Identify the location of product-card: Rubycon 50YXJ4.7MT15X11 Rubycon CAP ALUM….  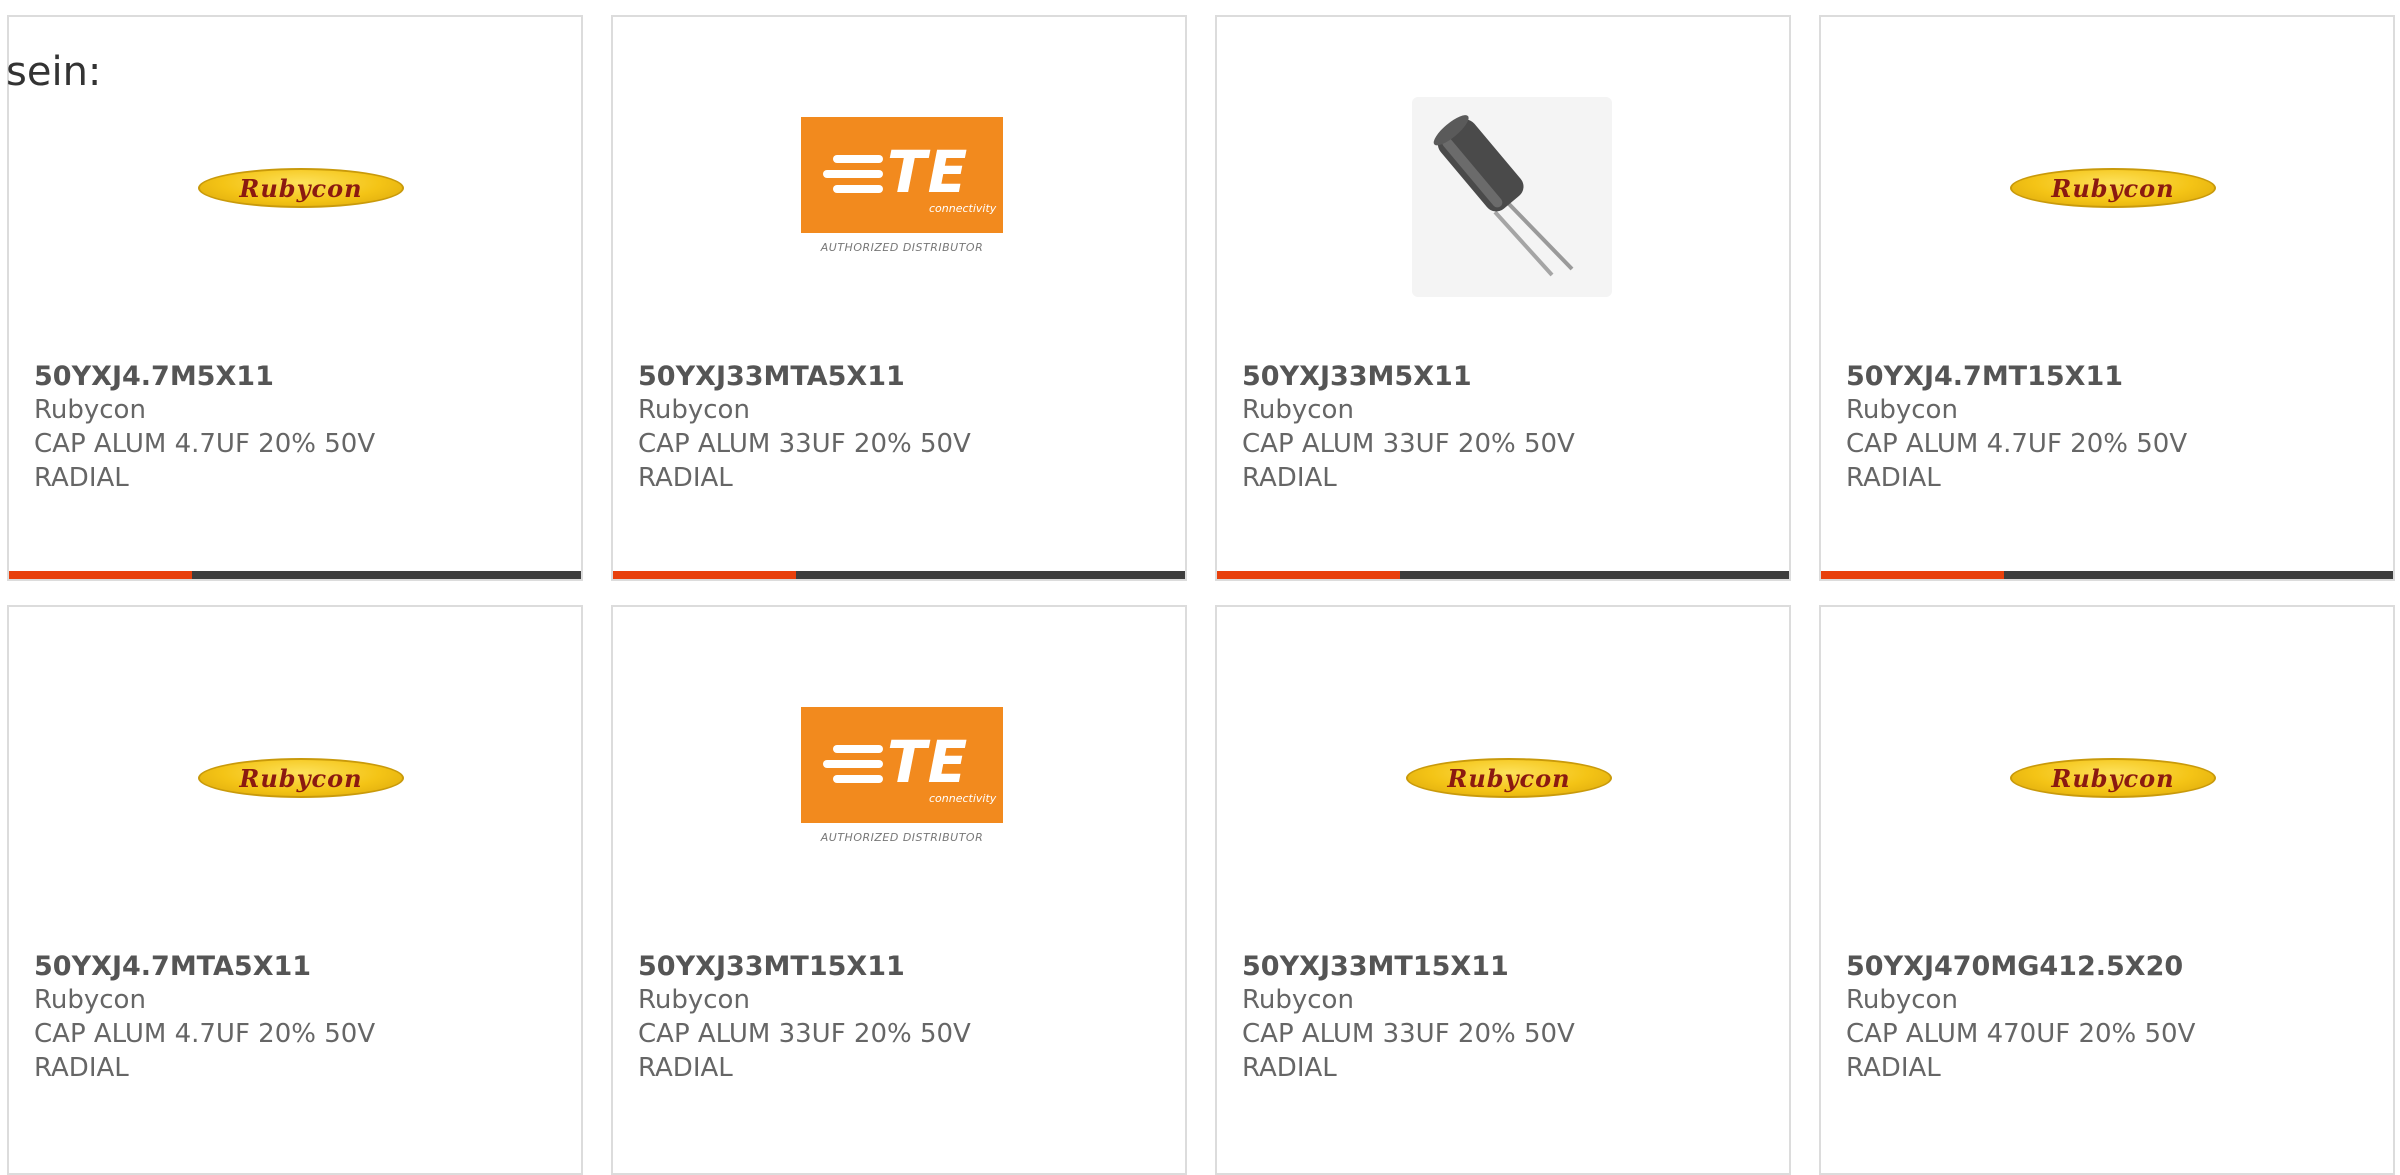
(2107, 298).